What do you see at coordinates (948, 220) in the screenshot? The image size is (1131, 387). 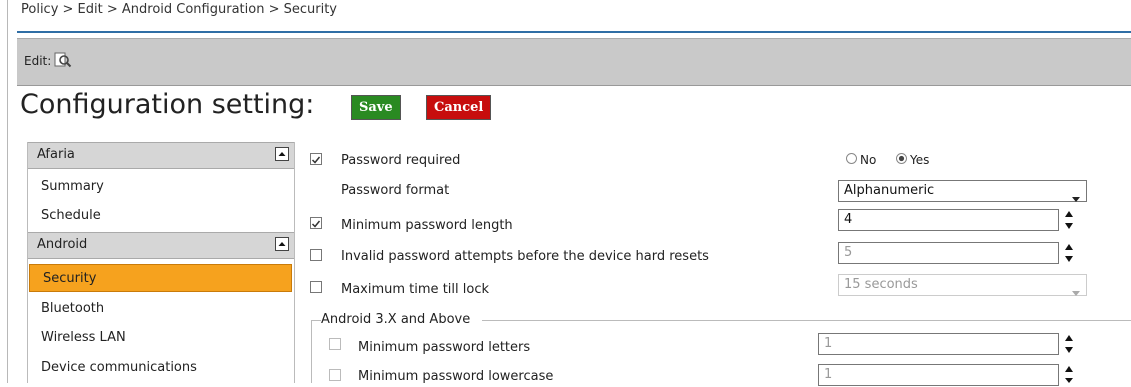 I see `min-length-input: 4` at bounding box center [948, 220].